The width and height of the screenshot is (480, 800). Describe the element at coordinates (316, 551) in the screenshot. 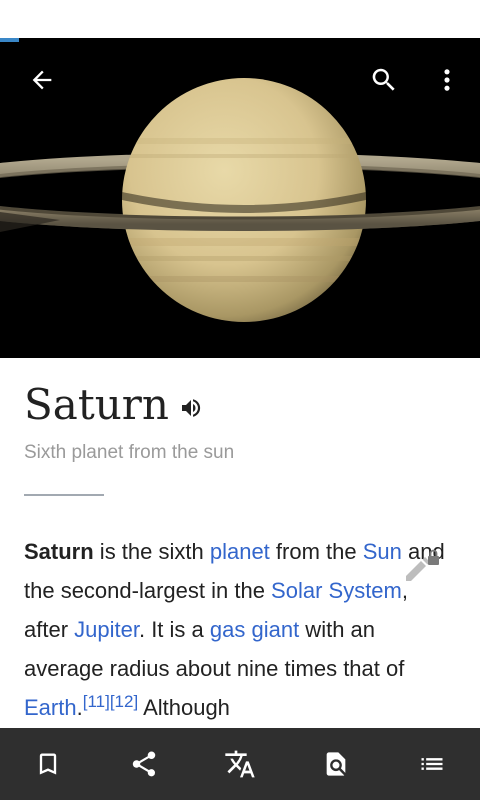

I see `text-run: from the` at that location.